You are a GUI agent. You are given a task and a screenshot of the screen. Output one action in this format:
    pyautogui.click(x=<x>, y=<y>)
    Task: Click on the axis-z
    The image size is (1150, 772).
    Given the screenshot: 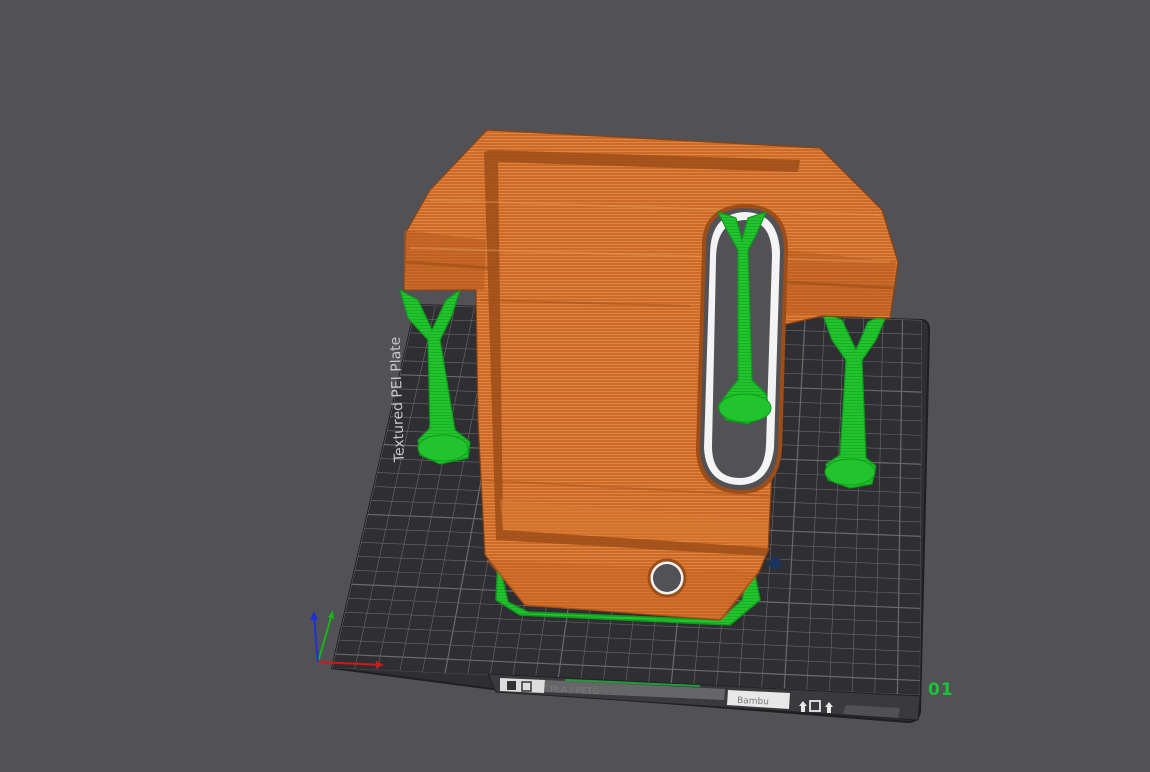 What is the action you would take?
    pyautogui.click(x=316, y=639)
    